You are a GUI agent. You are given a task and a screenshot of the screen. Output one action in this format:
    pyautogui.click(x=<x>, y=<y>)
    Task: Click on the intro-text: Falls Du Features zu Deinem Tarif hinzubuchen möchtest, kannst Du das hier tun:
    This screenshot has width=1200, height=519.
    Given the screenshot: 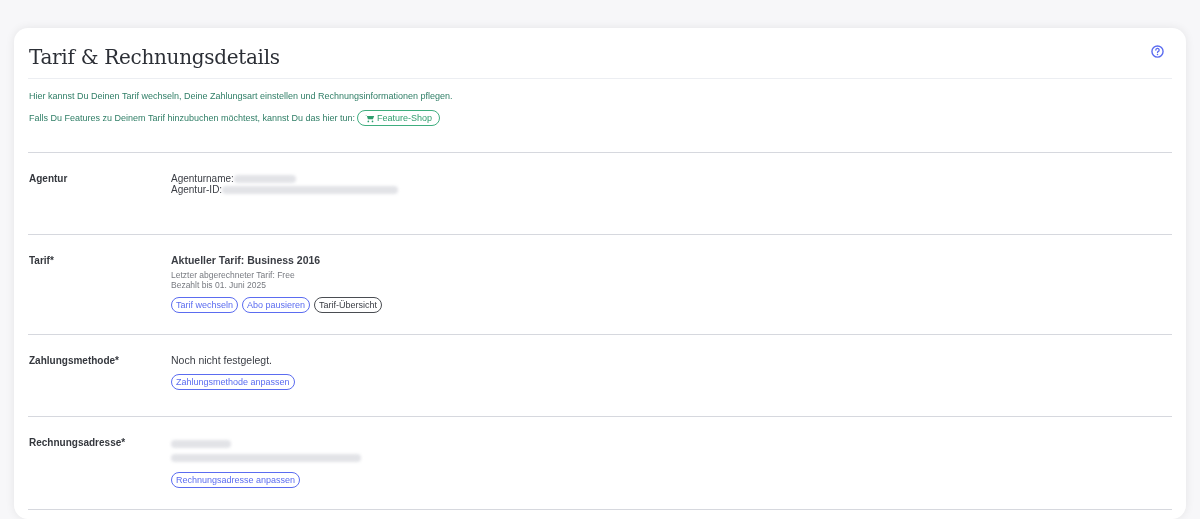 What is the action you would take?
    pyautogui.click(x=192, y=118)
    